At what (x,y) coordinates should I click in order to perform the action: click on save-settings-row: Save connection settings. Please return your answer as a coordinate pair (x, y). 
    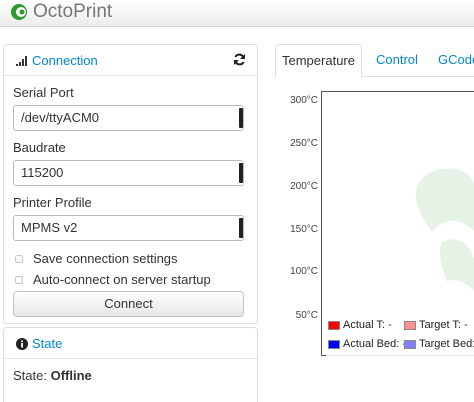
    Looking at the image, I should click on (95, 258).